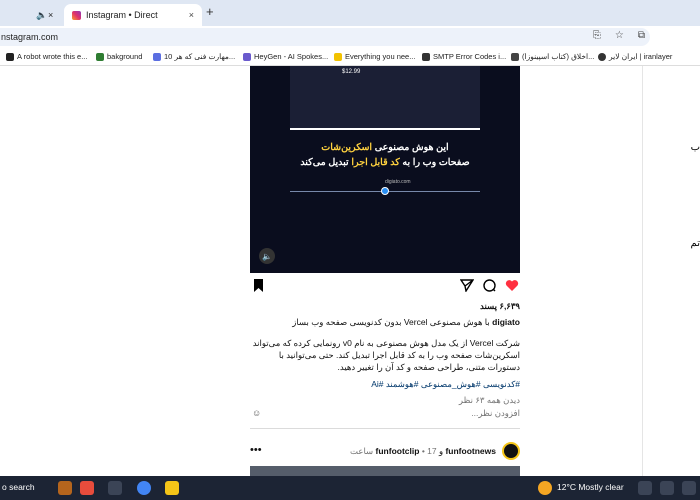 This screenshot has height=500, width=700. I want to click on like-heart-icon, so click(512, 287).